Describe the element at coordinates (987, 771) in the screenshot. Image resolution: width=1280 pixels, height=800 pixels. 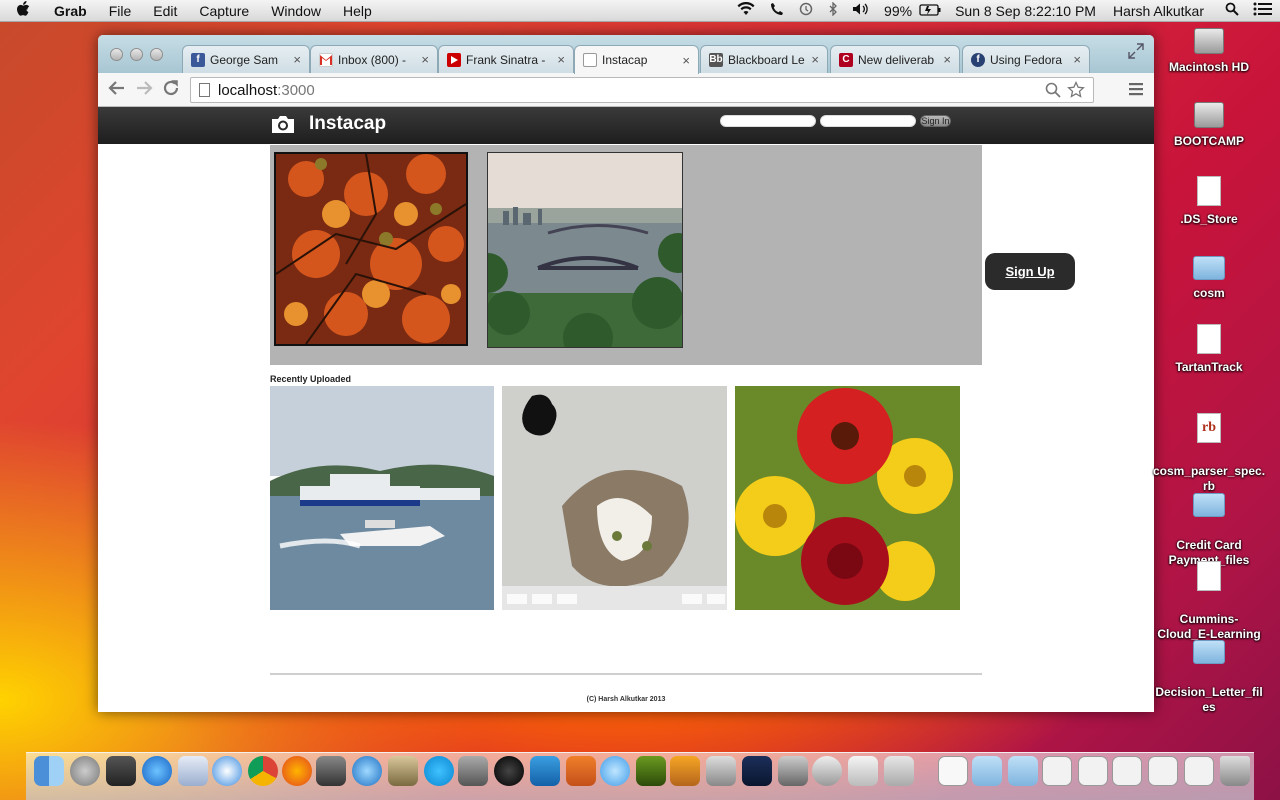
I see `downloads-folder-icon` at that location.